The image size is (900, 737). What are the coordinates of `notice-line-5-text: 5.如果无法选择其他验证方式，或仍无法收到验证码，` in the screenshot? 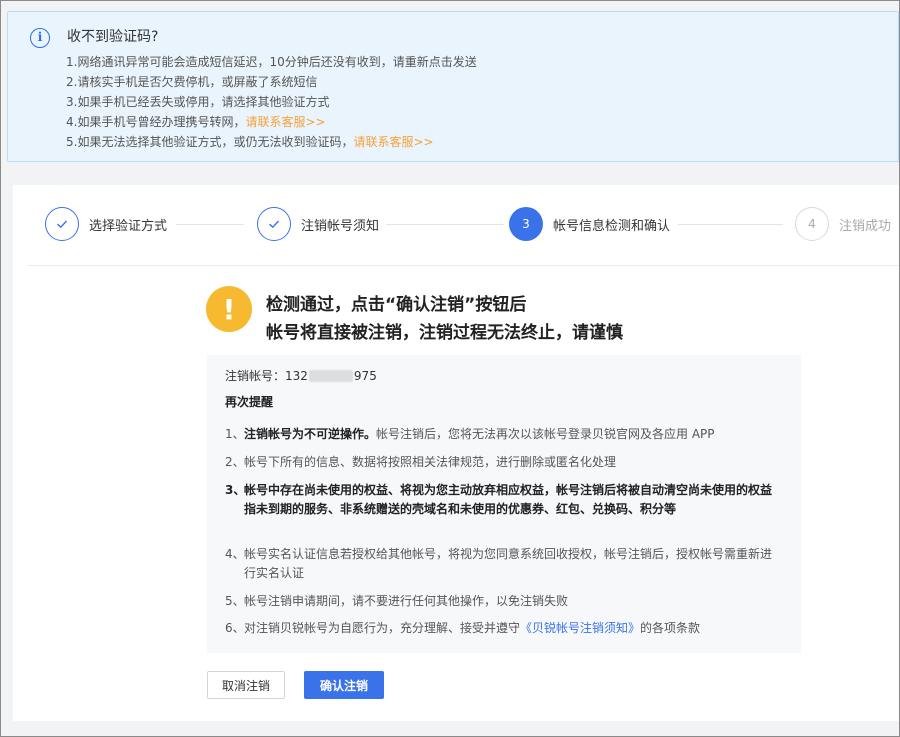 It's located at (210, 142).